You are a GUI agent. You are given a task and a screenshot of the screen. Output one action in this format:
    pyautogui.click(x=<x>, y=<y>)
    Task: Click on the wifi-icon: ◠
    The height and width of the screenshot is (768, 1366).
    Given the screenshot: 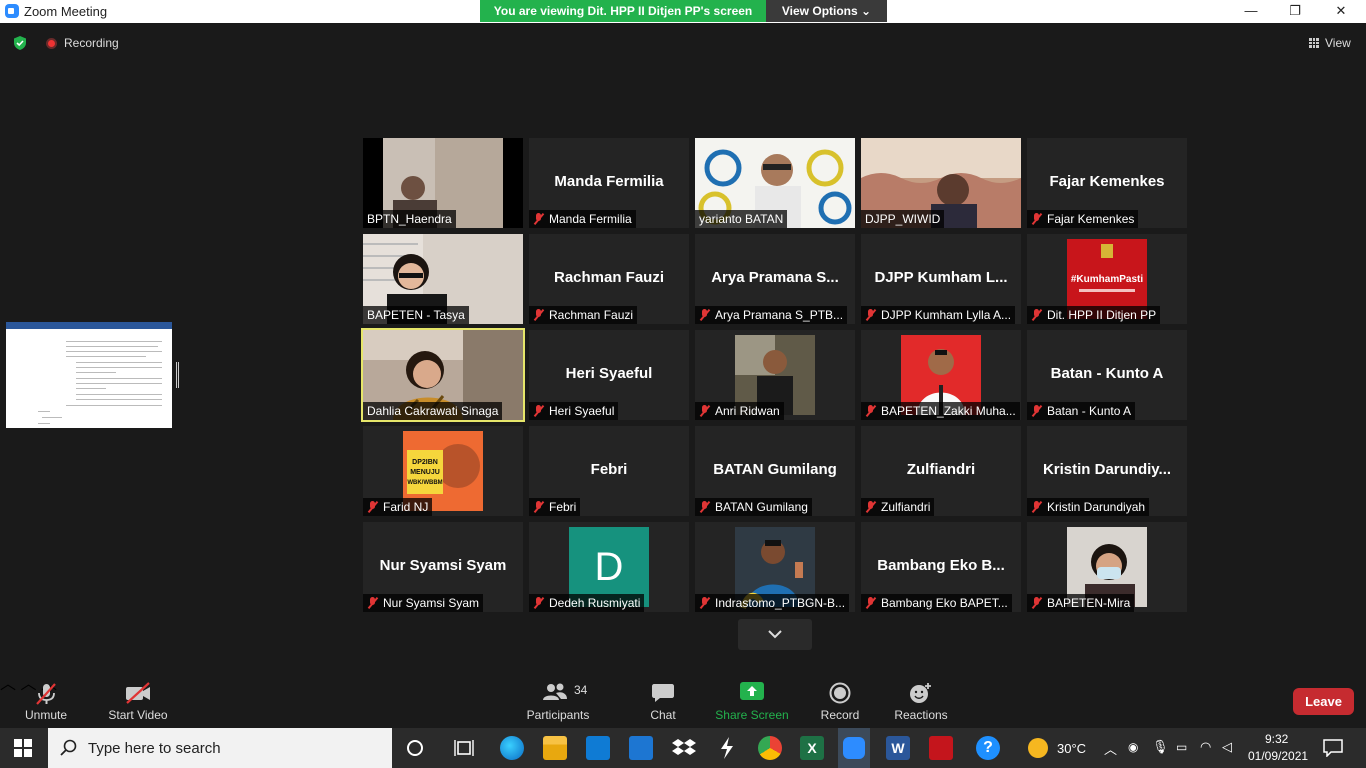 What is the action you would take?
    pyautogui.click(x=1205, y=747)
    